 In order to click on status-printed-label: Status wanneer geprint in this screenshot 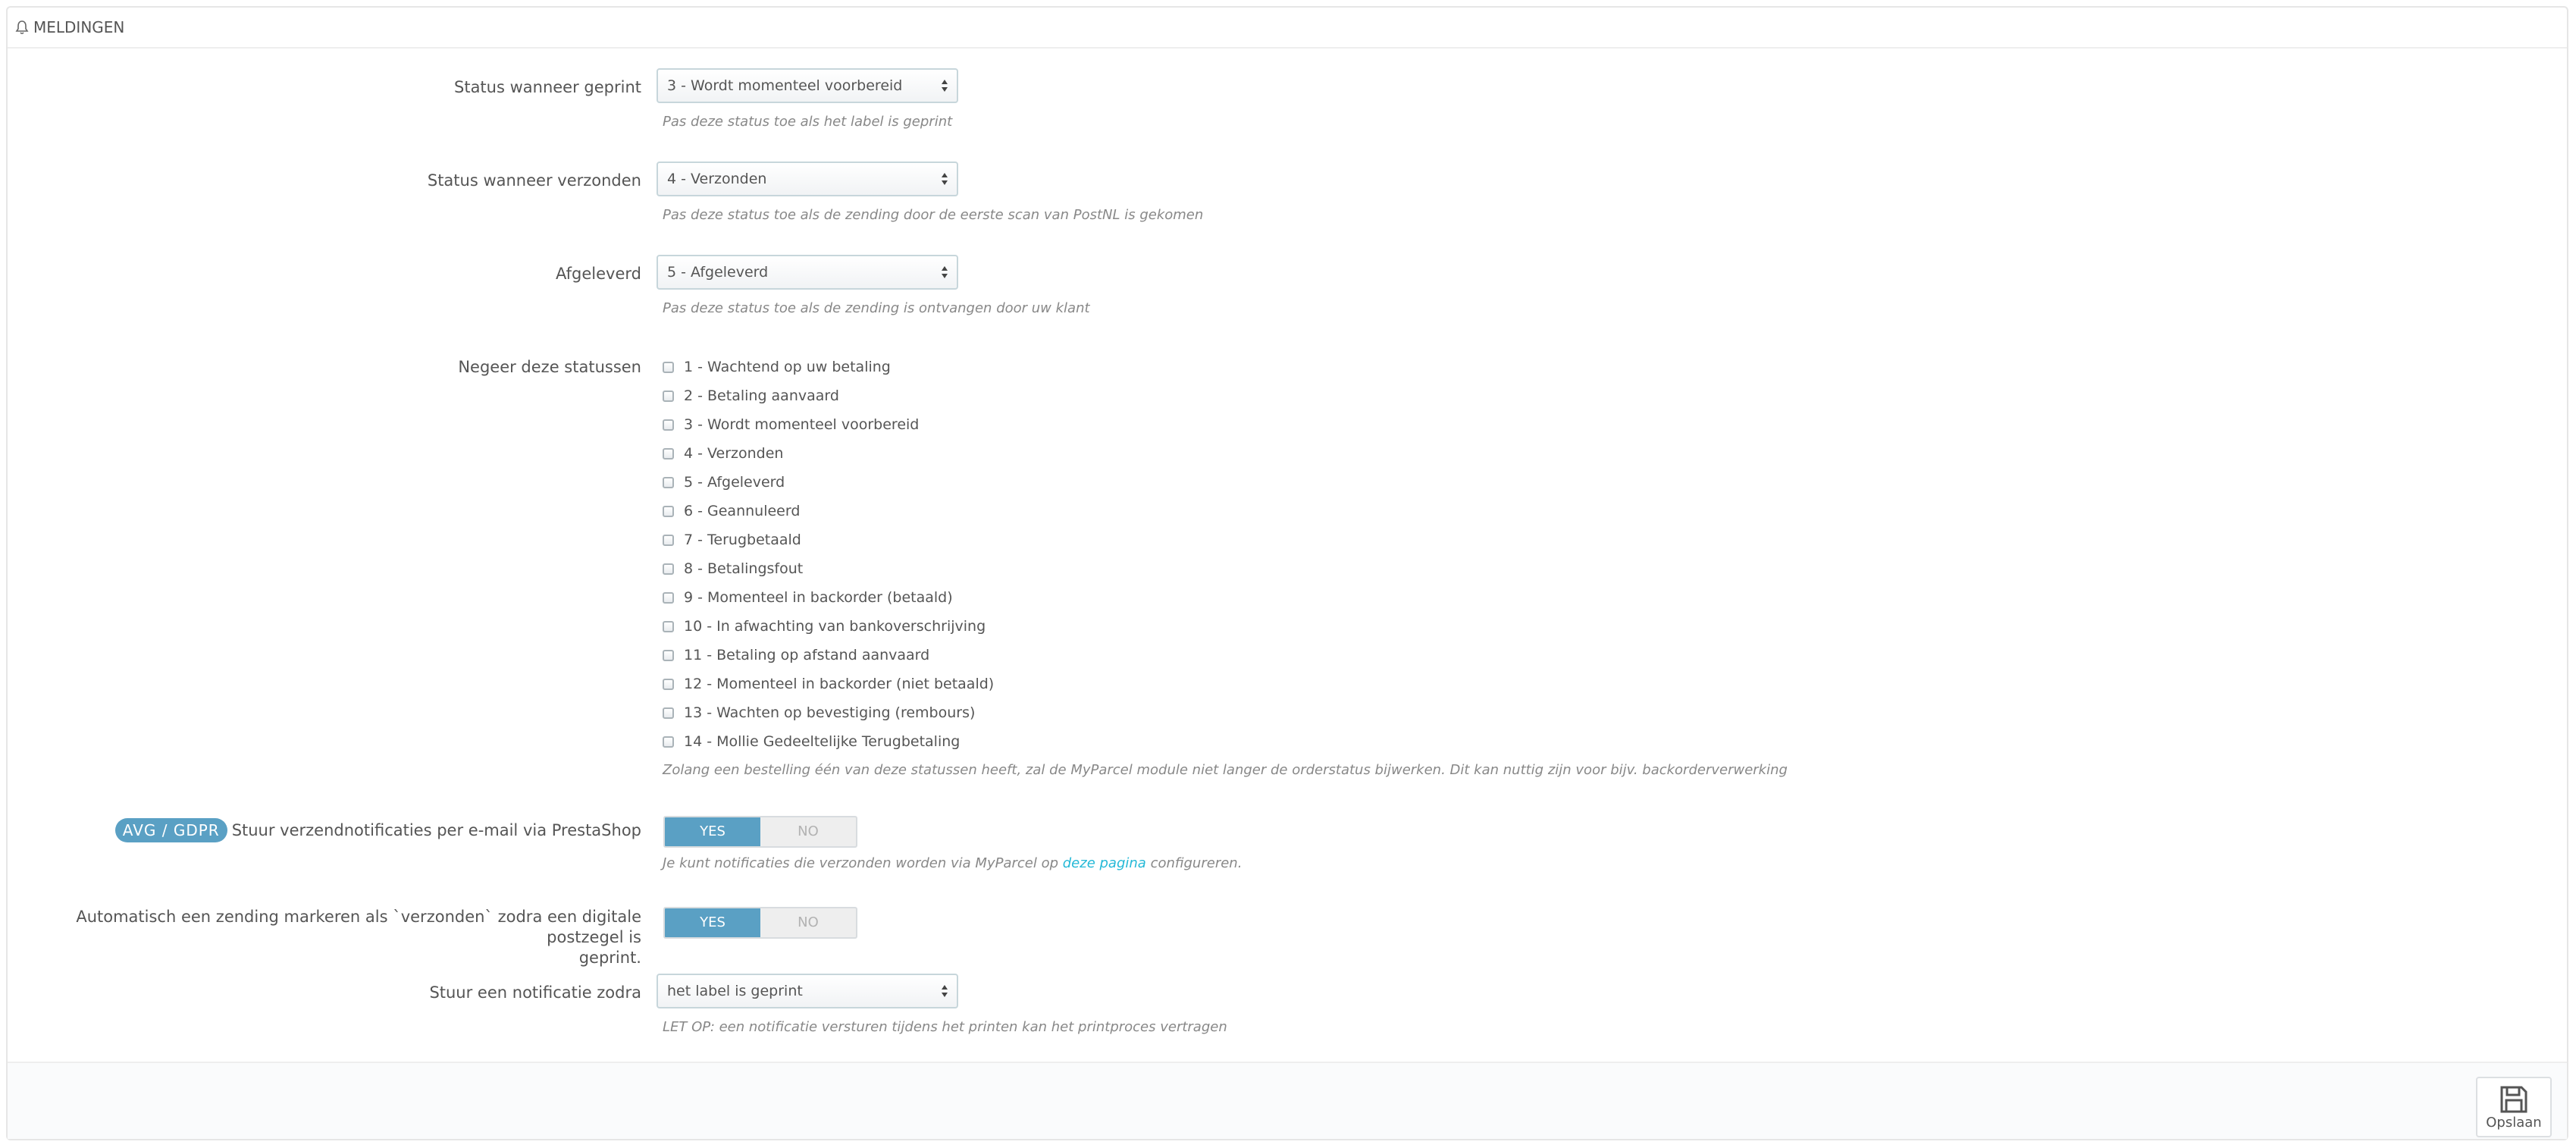, I will do `click(547, 87)`.